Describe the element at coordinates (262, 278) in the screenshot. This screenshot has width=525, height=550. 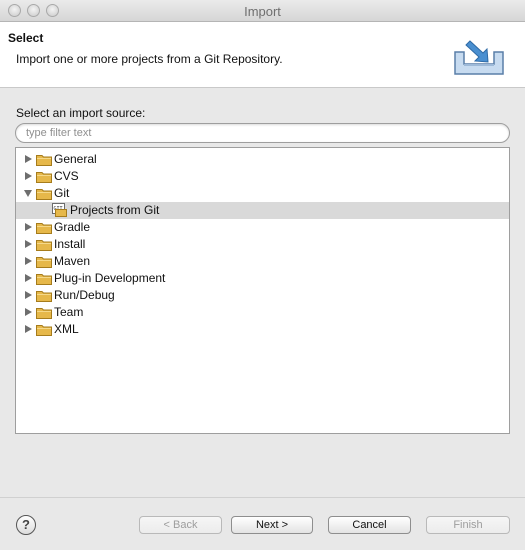
I see `tree-item-plugin-development: Plug-in Development` at that location.